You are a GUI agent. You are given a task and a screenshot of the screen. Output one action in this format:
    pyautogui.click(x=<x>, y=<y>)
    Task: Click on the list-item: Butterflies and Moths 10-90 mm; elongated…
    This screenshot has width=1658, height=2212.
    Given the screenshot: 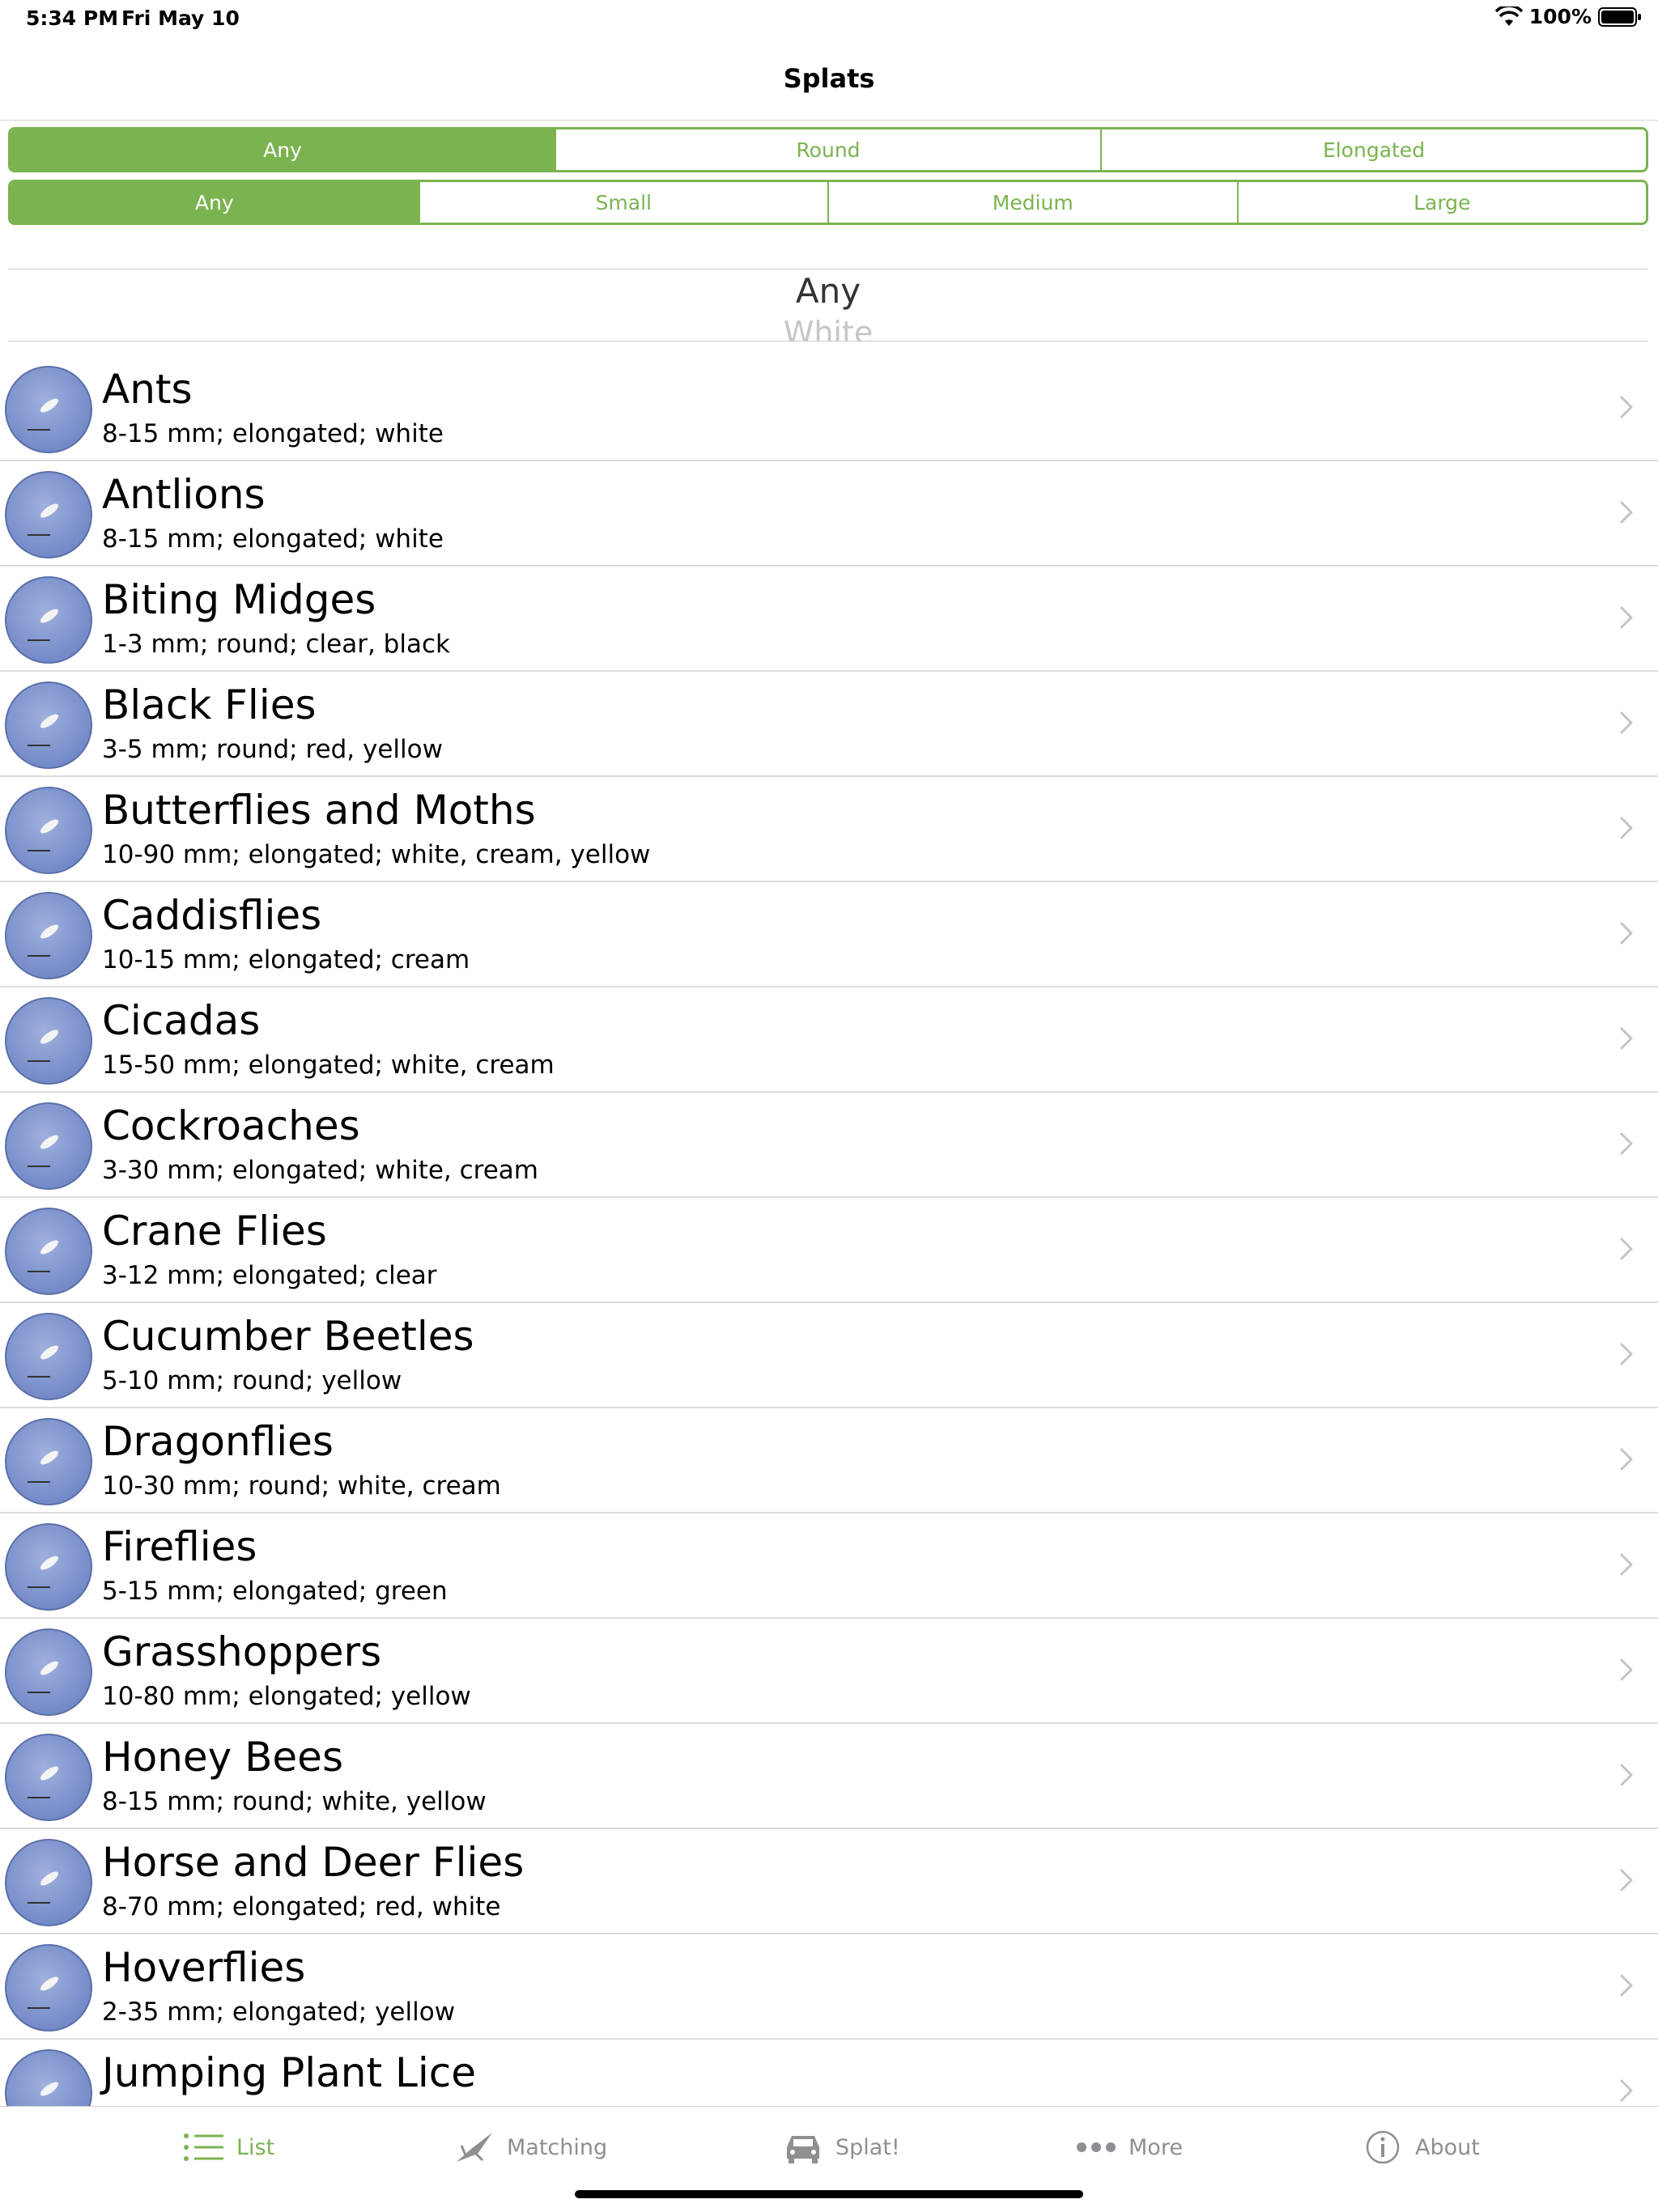 What is the action you would take?
    pyautogui.click(x=829, y=829)
    